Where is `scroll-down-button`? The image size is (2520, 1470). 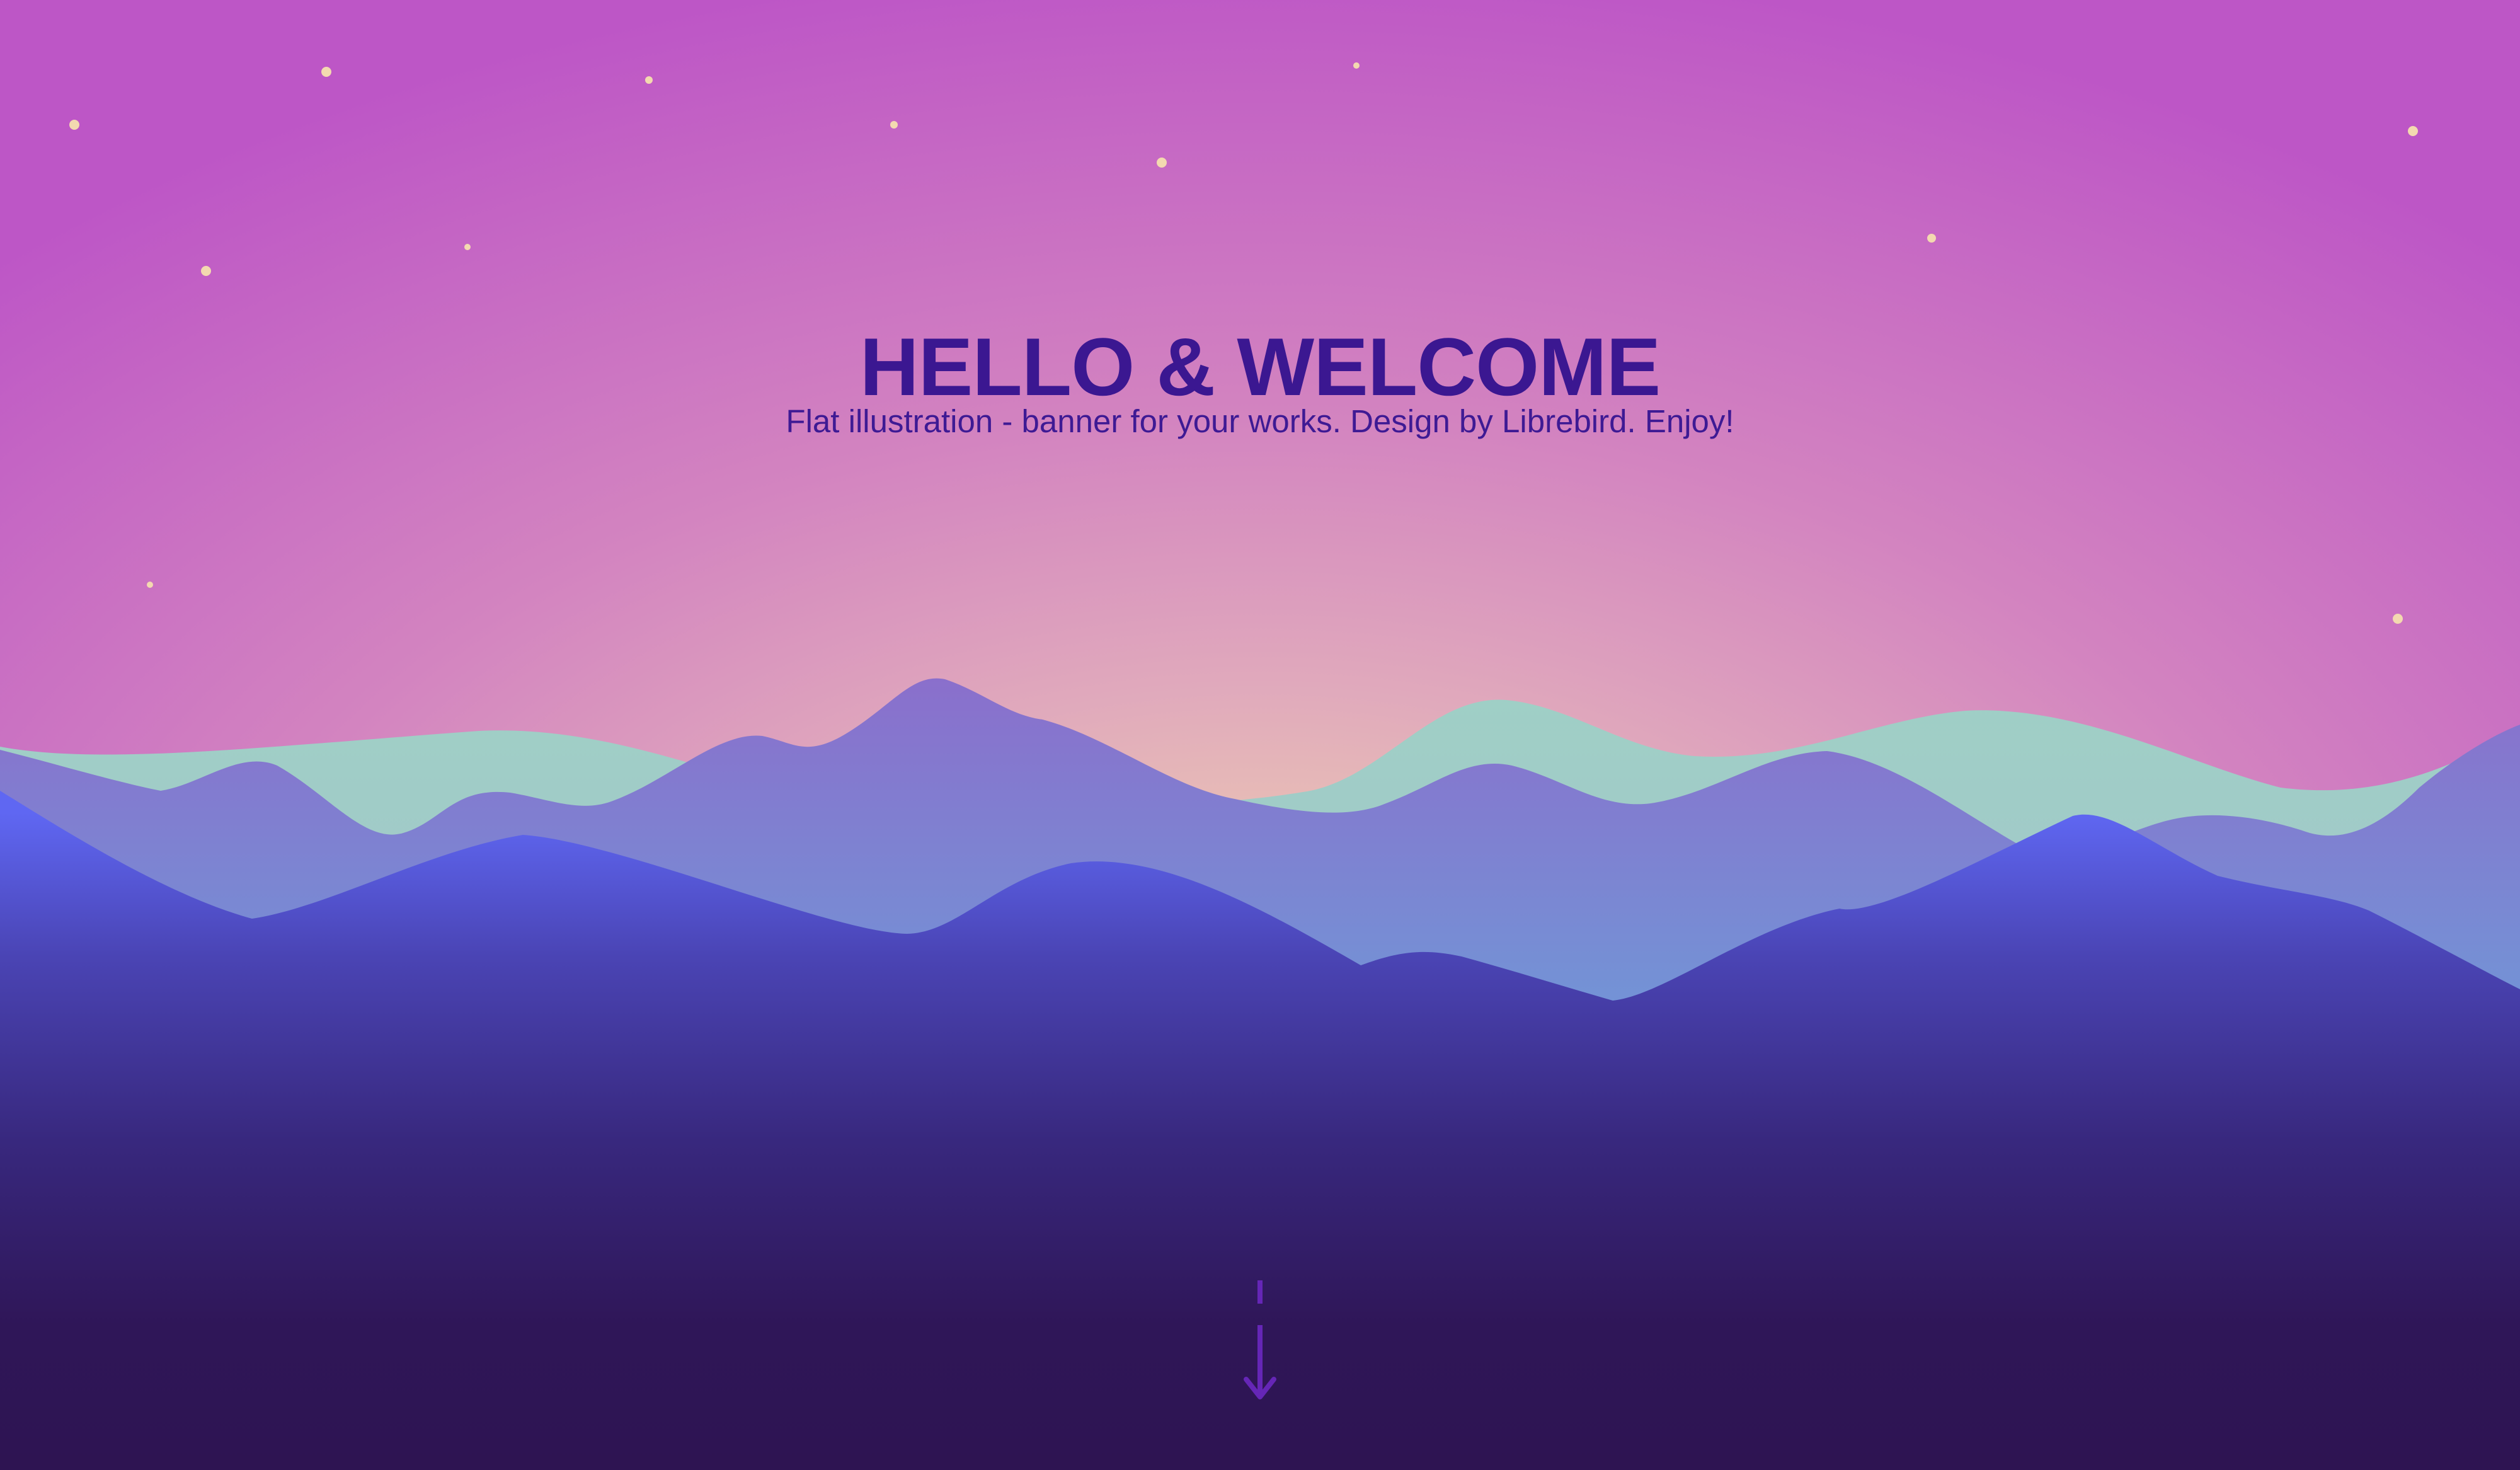
scroll-down-button is located at coordinates (1260, 1339).